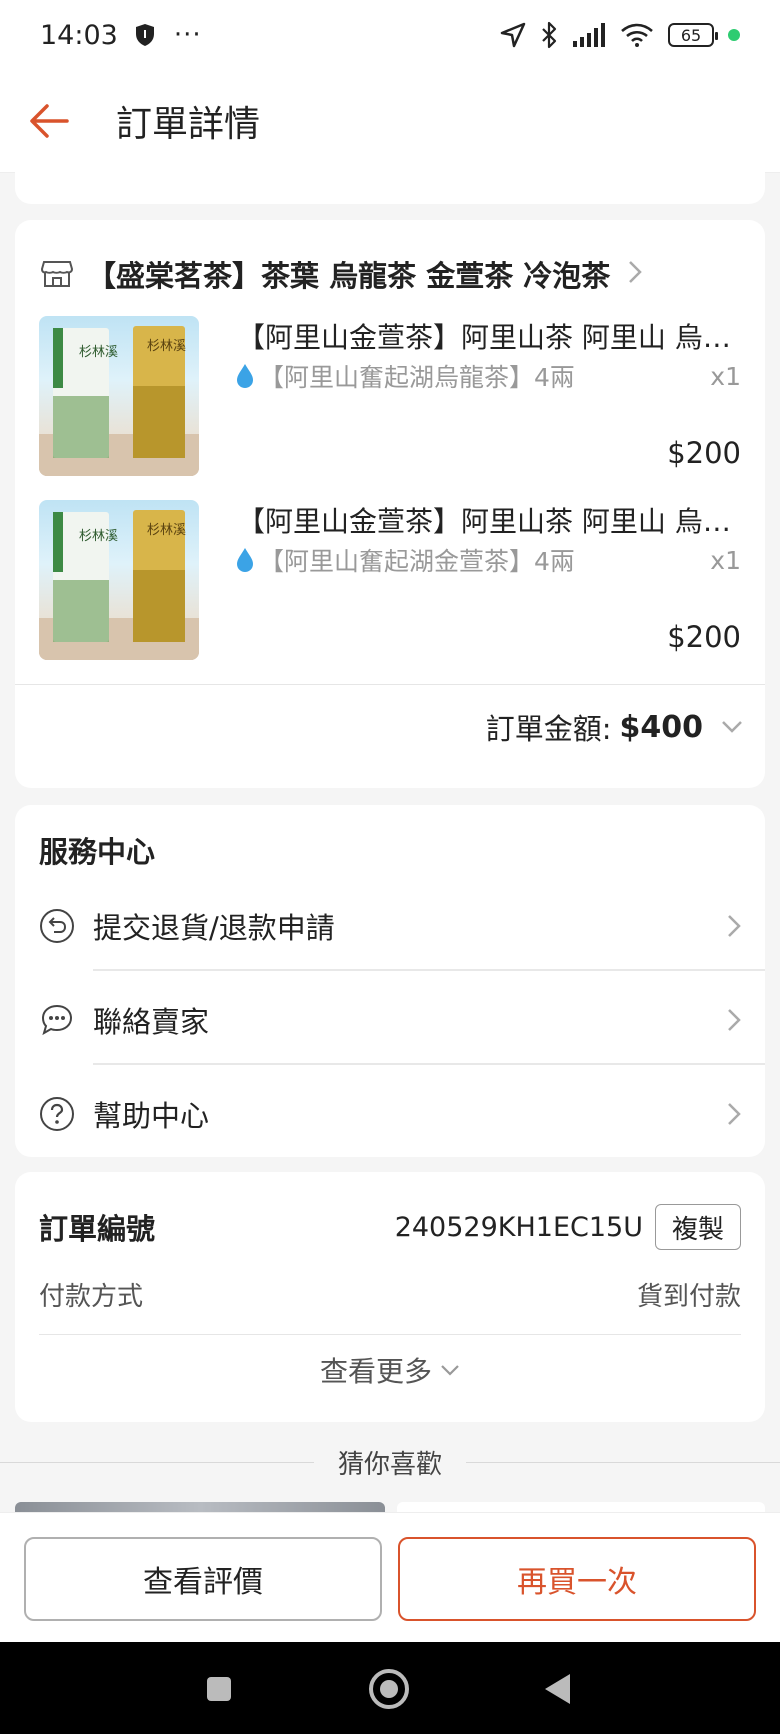 This screenshot has height=1734, width=780. Describe the element at coordinates (390, 1227) in the screenshot. I see `order-number-row: 訂單編號 240529KH1EC15U 複製` at that location.